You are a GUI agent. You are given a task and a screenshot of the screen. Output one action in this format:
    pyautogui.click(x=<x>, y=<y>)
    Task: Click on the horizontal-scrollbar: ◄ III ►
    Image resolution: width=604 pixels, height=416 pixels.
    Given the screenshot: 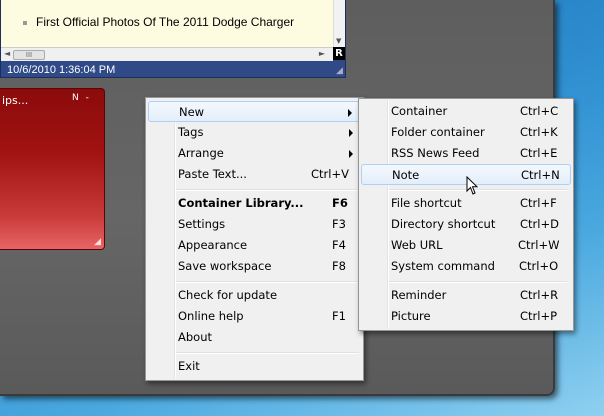 What is the action you would take?
    pyautogui.click(x=167, y=54)
    